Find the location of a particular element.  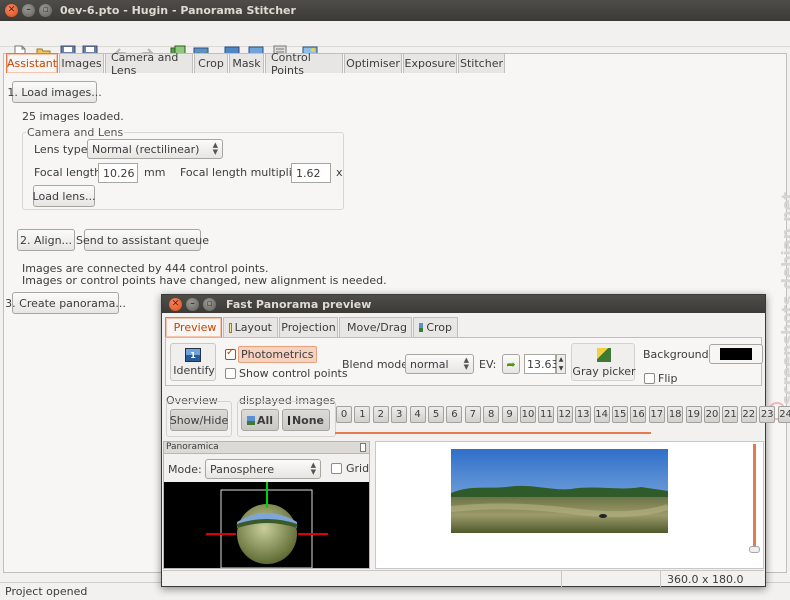

all-images-button: All is located at coordinates (260, 420).